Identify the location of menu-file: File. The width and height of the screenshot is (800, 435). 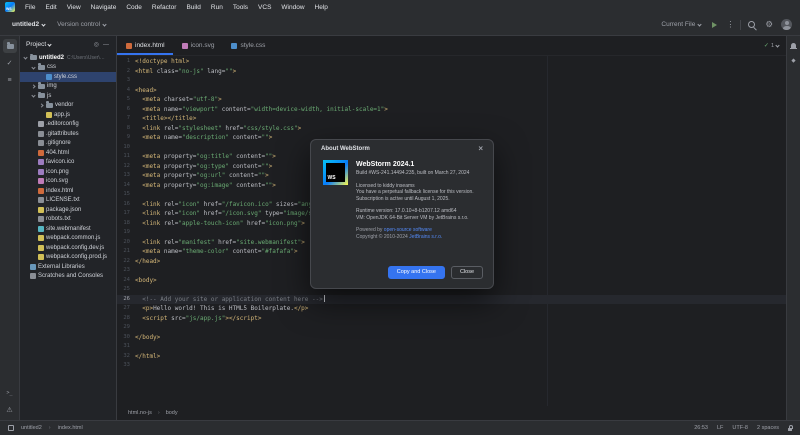
(30, 7).